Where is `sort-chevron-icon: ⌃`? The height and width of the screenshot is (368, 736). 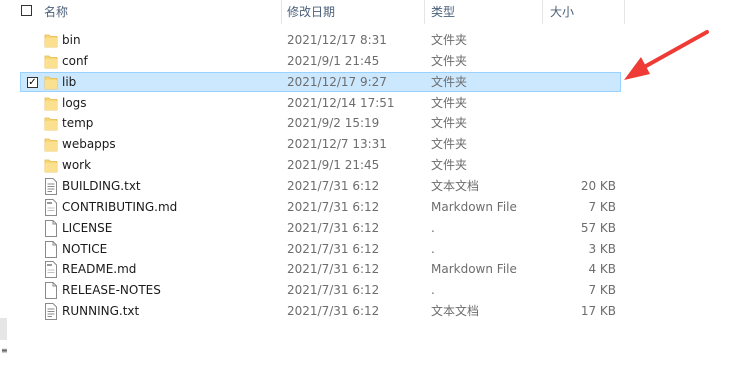
sort-chevron-icon: ⌃ is located at coordinates (151, 3).